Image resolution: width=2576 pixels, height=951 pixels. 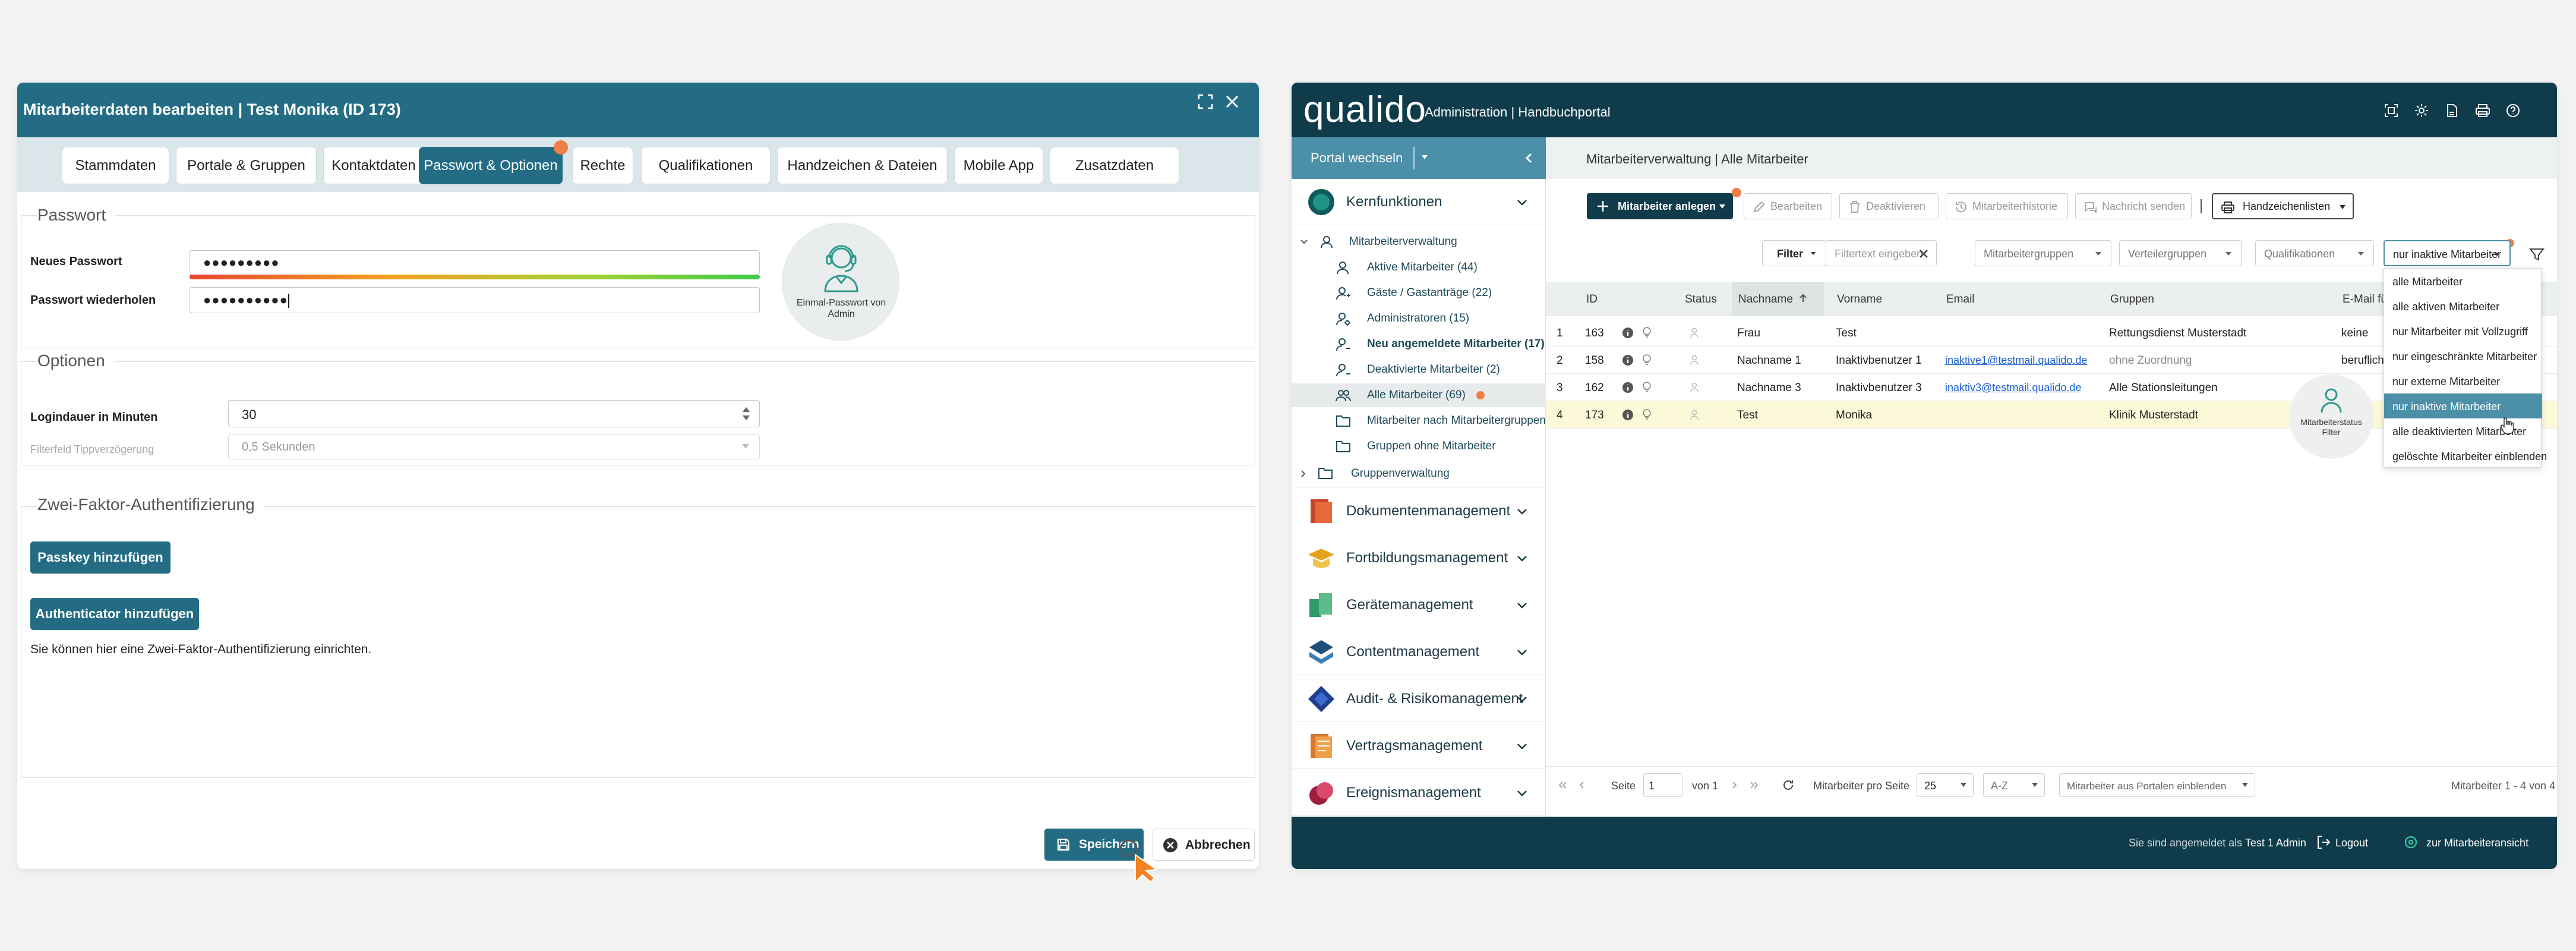 What do you see at coordinates (1419, 652) in the screenshot?
I see `module-contentmanagement: Contentmanagement` at bounding box center [1419, 652].